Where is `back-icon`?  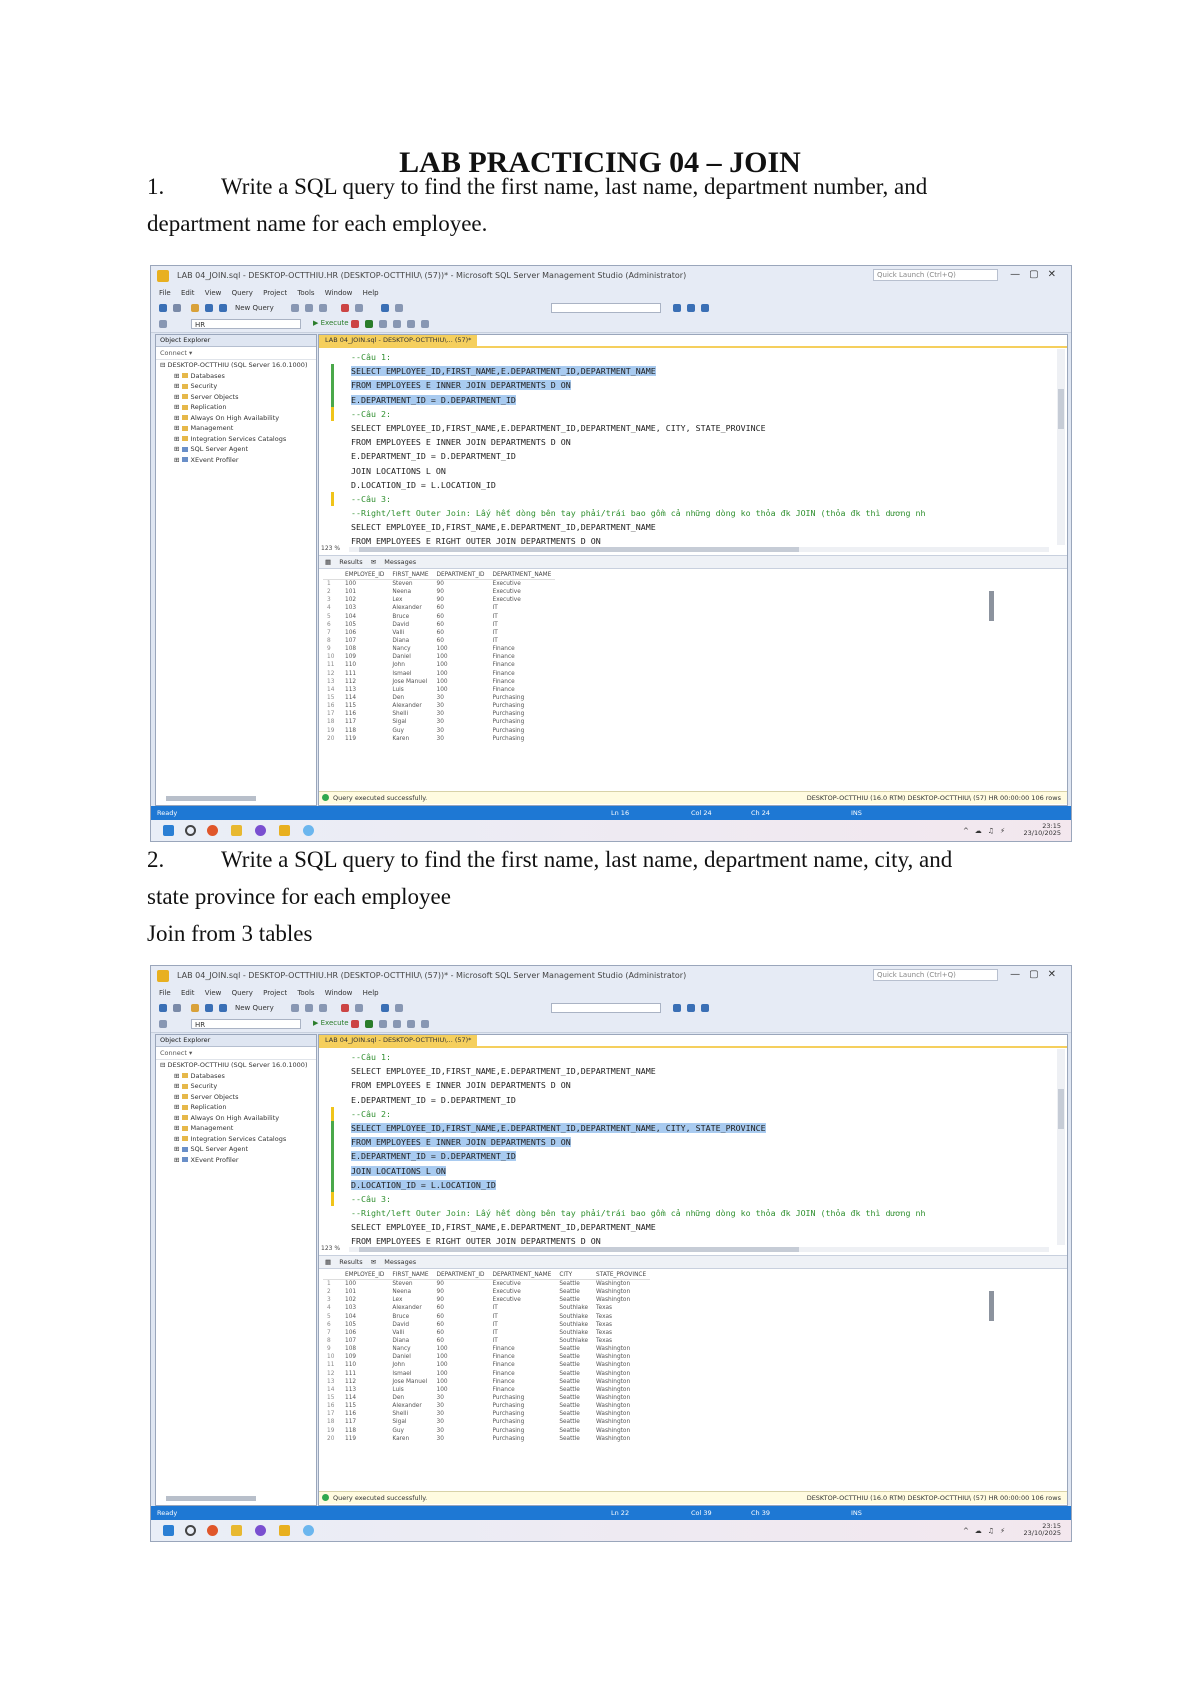 back-icon is located at coordinates (163, 308).